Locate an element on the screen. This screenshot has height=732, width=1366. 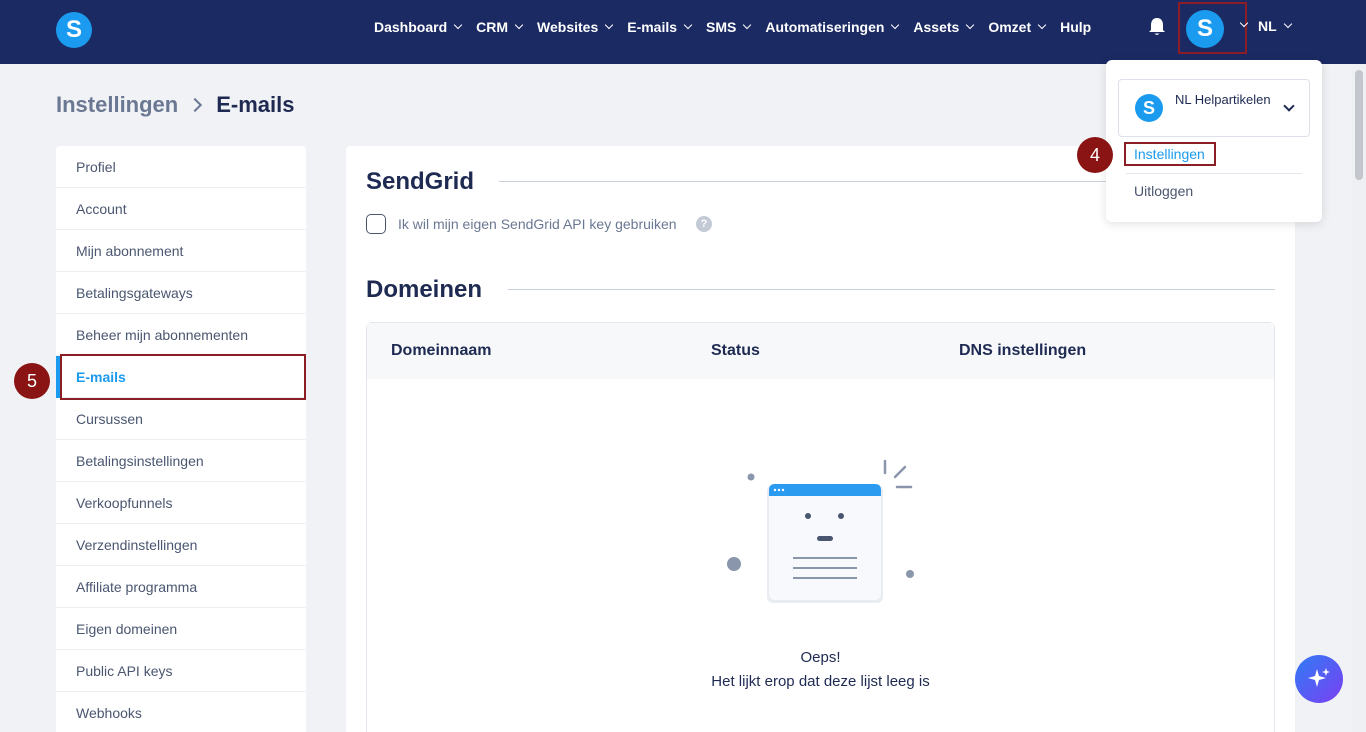
breadcrumb-root: Instellingen is located at coordinates (117, 105).